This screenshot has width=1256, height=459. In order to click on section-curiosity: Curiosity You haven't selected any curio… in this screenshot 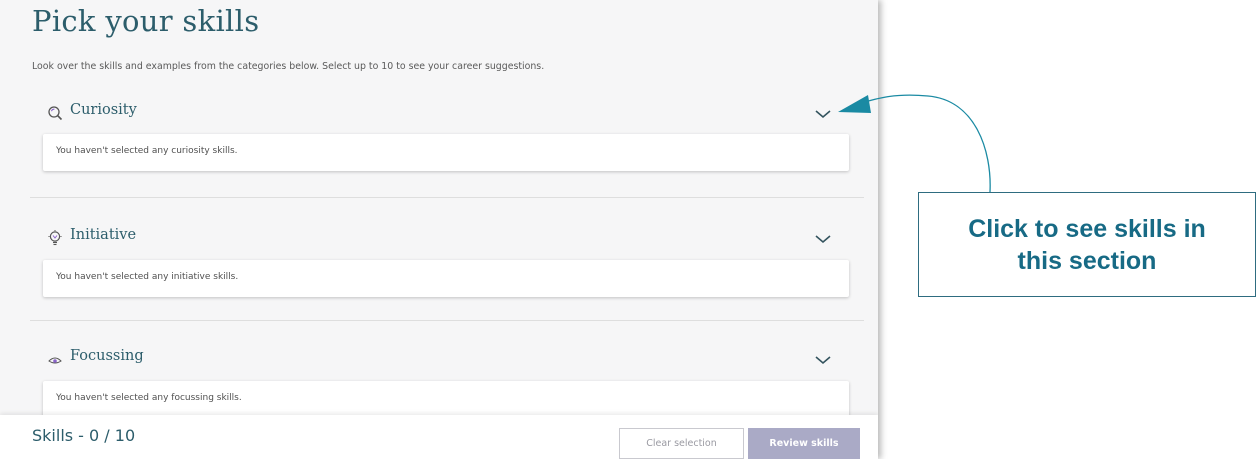, I will do `click(447, 141)`.